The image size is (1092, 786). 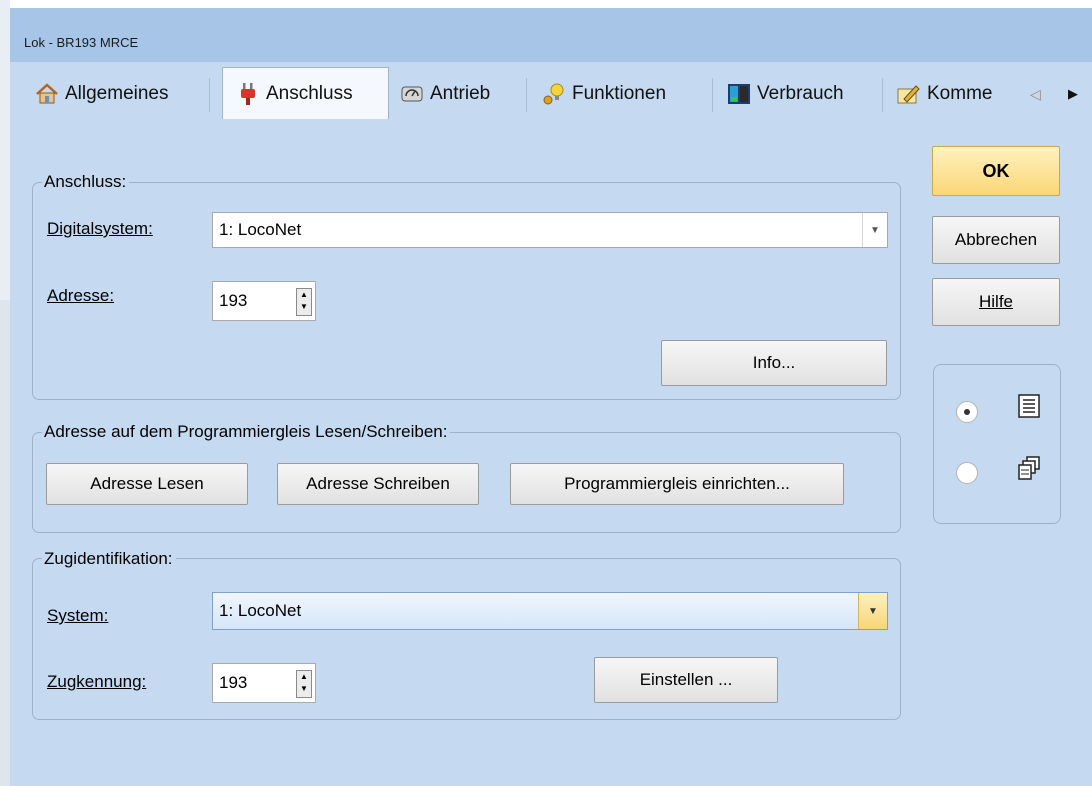 What do you see at coordinates (550, 611) in the screenshot?
I see `system-select: 1: LocoNet ▼` at bounding box center [550, 611].